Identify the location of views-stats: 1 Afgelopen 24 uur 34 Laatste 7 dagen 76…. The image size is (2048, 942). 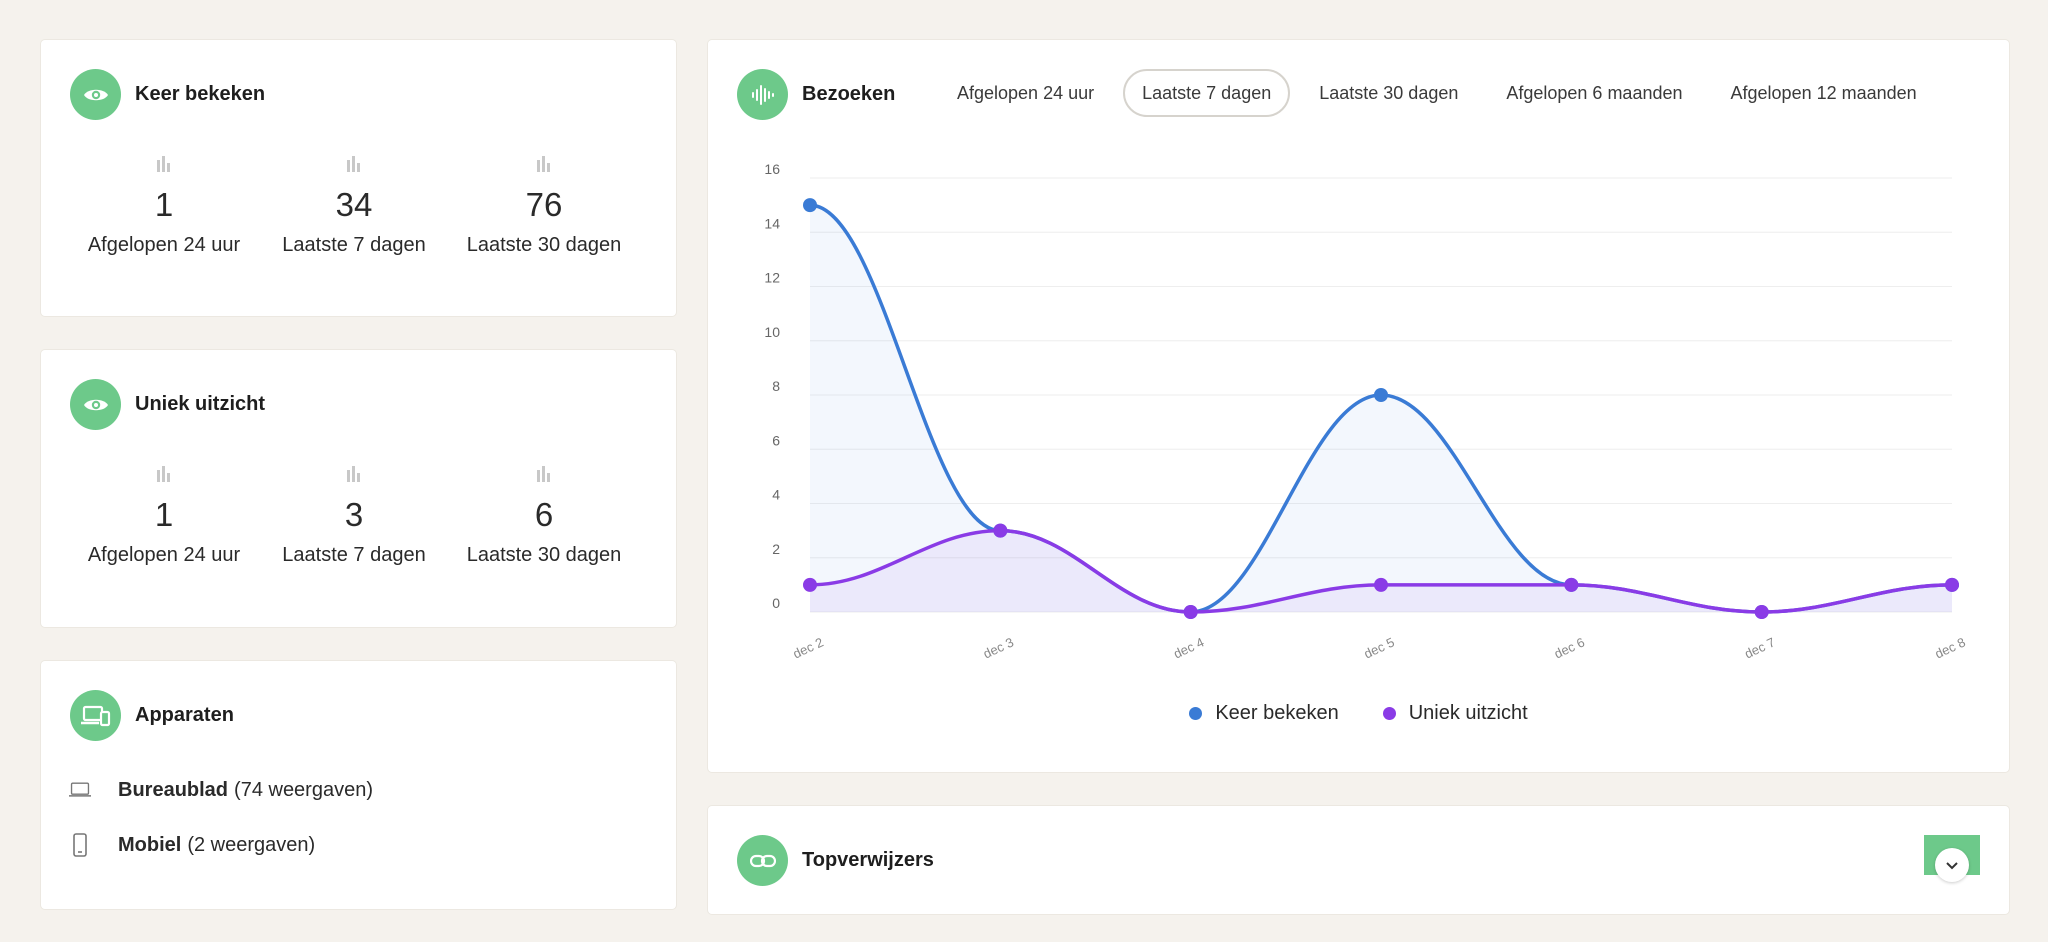
(359, 206).